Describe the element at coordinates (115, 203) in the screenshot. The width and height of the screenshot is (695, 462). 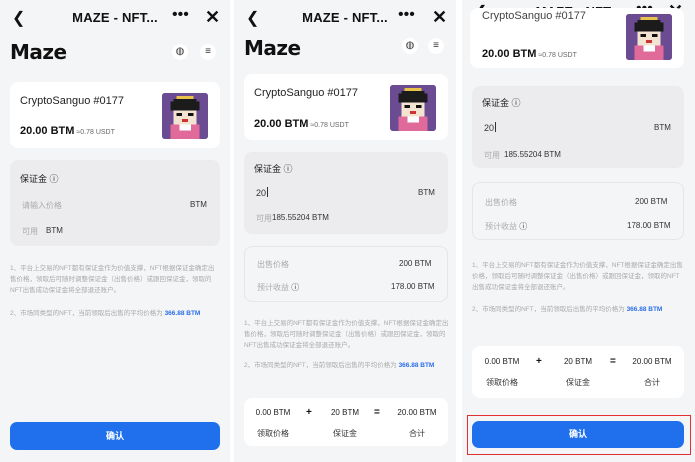
I see `deposit-panel: 保证金 ⓘ 请输入价格 BTM 可用 BTM` at that location.